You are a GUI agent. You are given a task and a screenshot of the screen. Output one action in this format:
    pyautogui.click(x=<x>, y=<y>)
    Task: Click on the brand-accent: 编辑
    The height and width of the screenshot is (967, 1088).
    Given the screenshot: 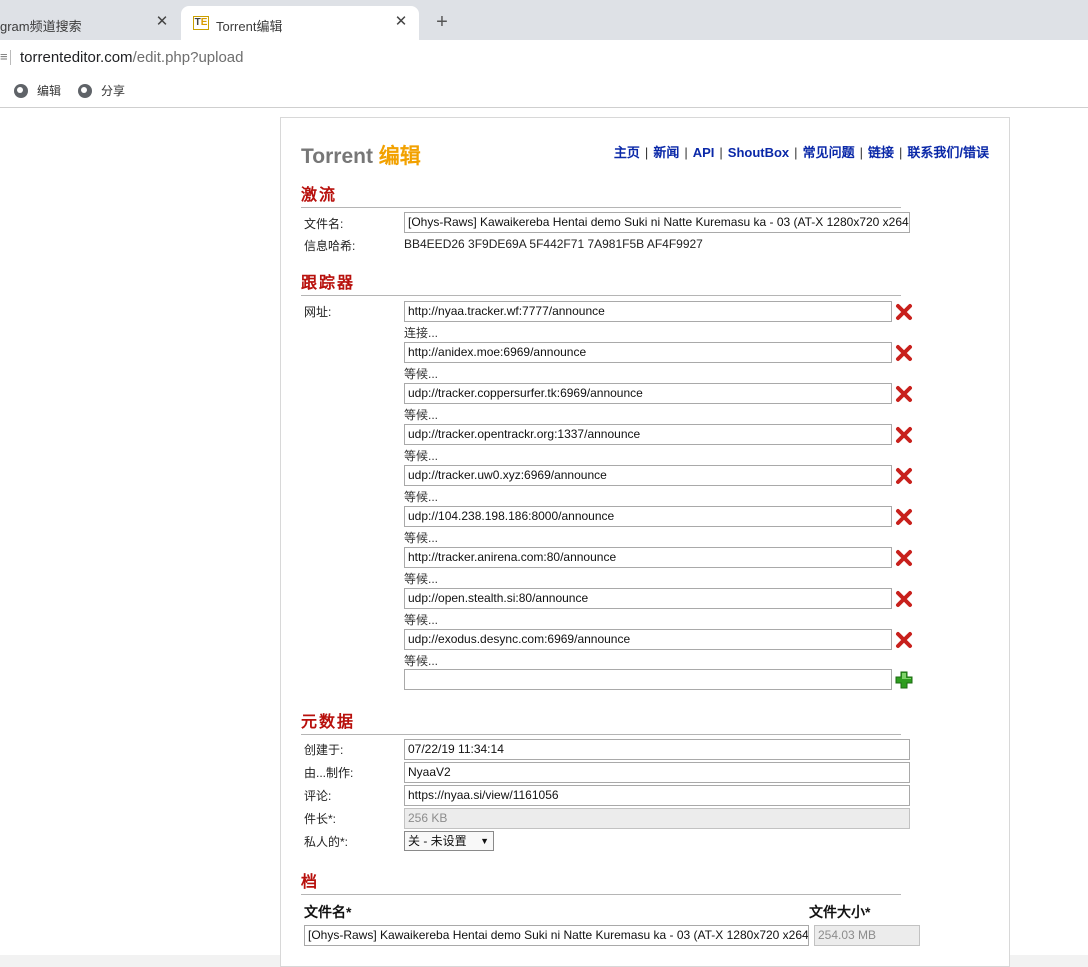 What is the action you would take?
    pyautogui.click(x=399, y=156)
    